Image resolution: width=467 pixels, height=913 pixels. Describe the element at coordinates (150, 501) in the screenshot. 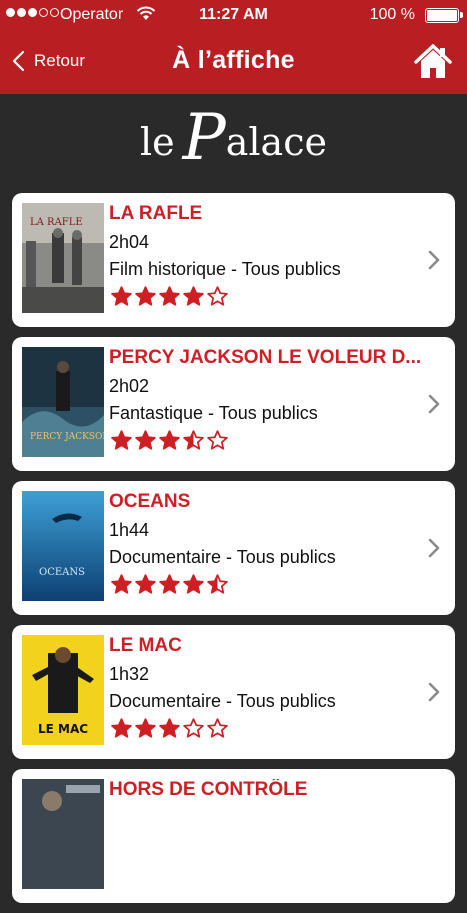

I see `movie-title: OCEANS` at that location.